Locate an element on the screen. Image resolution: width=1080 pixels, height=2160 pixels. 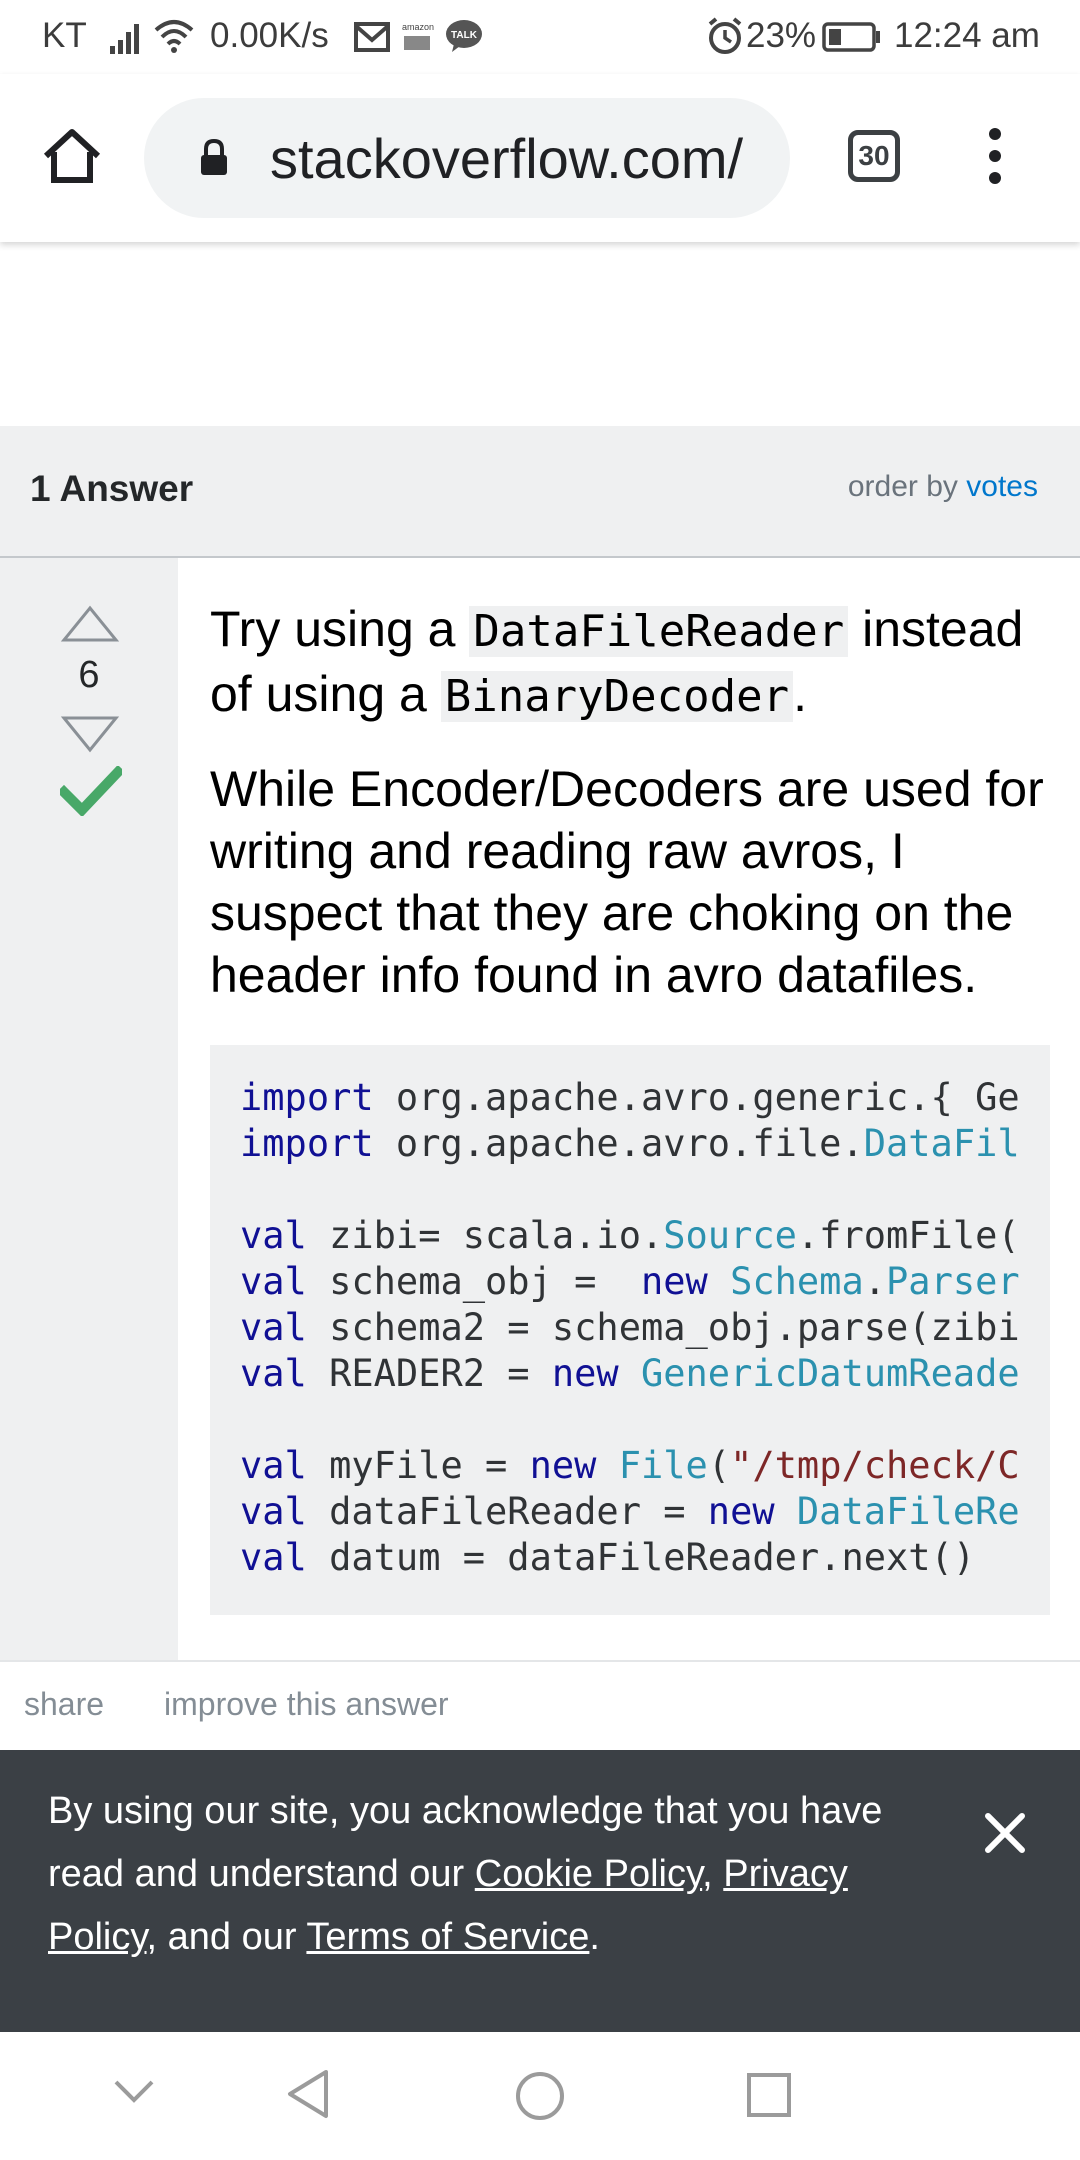
answers-header: 1 Answer order by votes is located at coordinates (540, 492).